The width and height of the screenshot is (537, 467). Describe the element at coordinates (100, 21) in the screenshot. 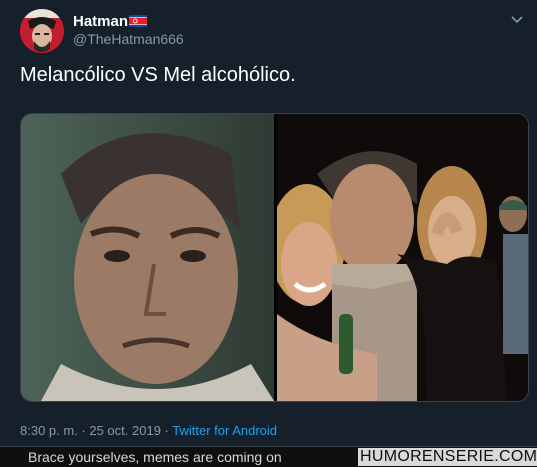

I see `author-display-name: Hatman` at that location.